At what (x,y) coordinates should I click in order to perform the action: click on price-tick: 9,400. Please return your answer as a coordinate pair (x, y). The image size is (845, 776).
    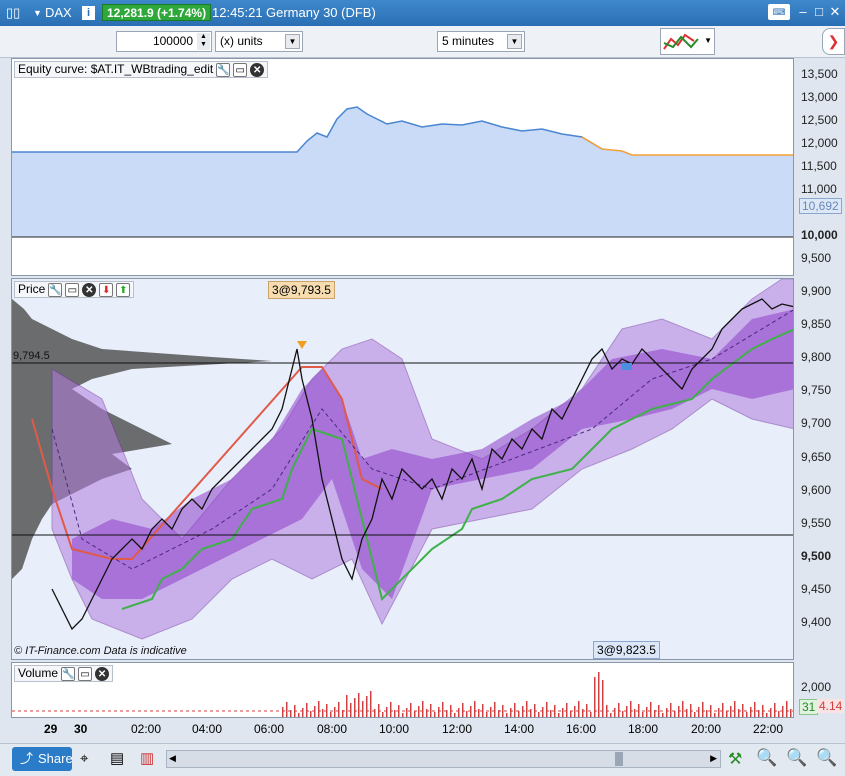
    Looking at the image, I should click on (816, 622).